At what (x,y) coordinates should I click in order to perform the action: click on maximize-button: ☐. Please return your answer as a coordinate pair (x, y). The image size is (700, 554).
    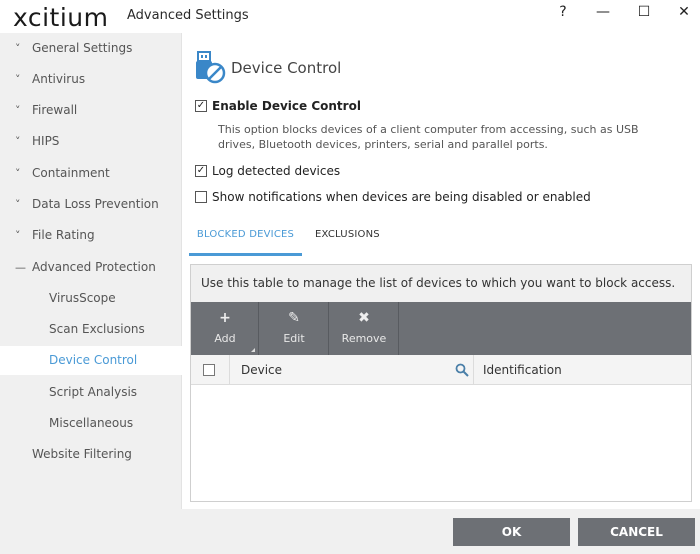
    Looking at the image, I should click on (644, 13).